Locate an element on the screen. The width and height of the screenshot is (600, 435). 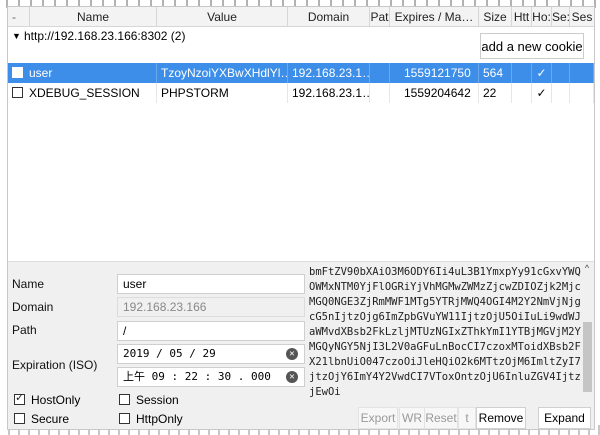
col-header-size: Size is located at coordinates (495, 17).